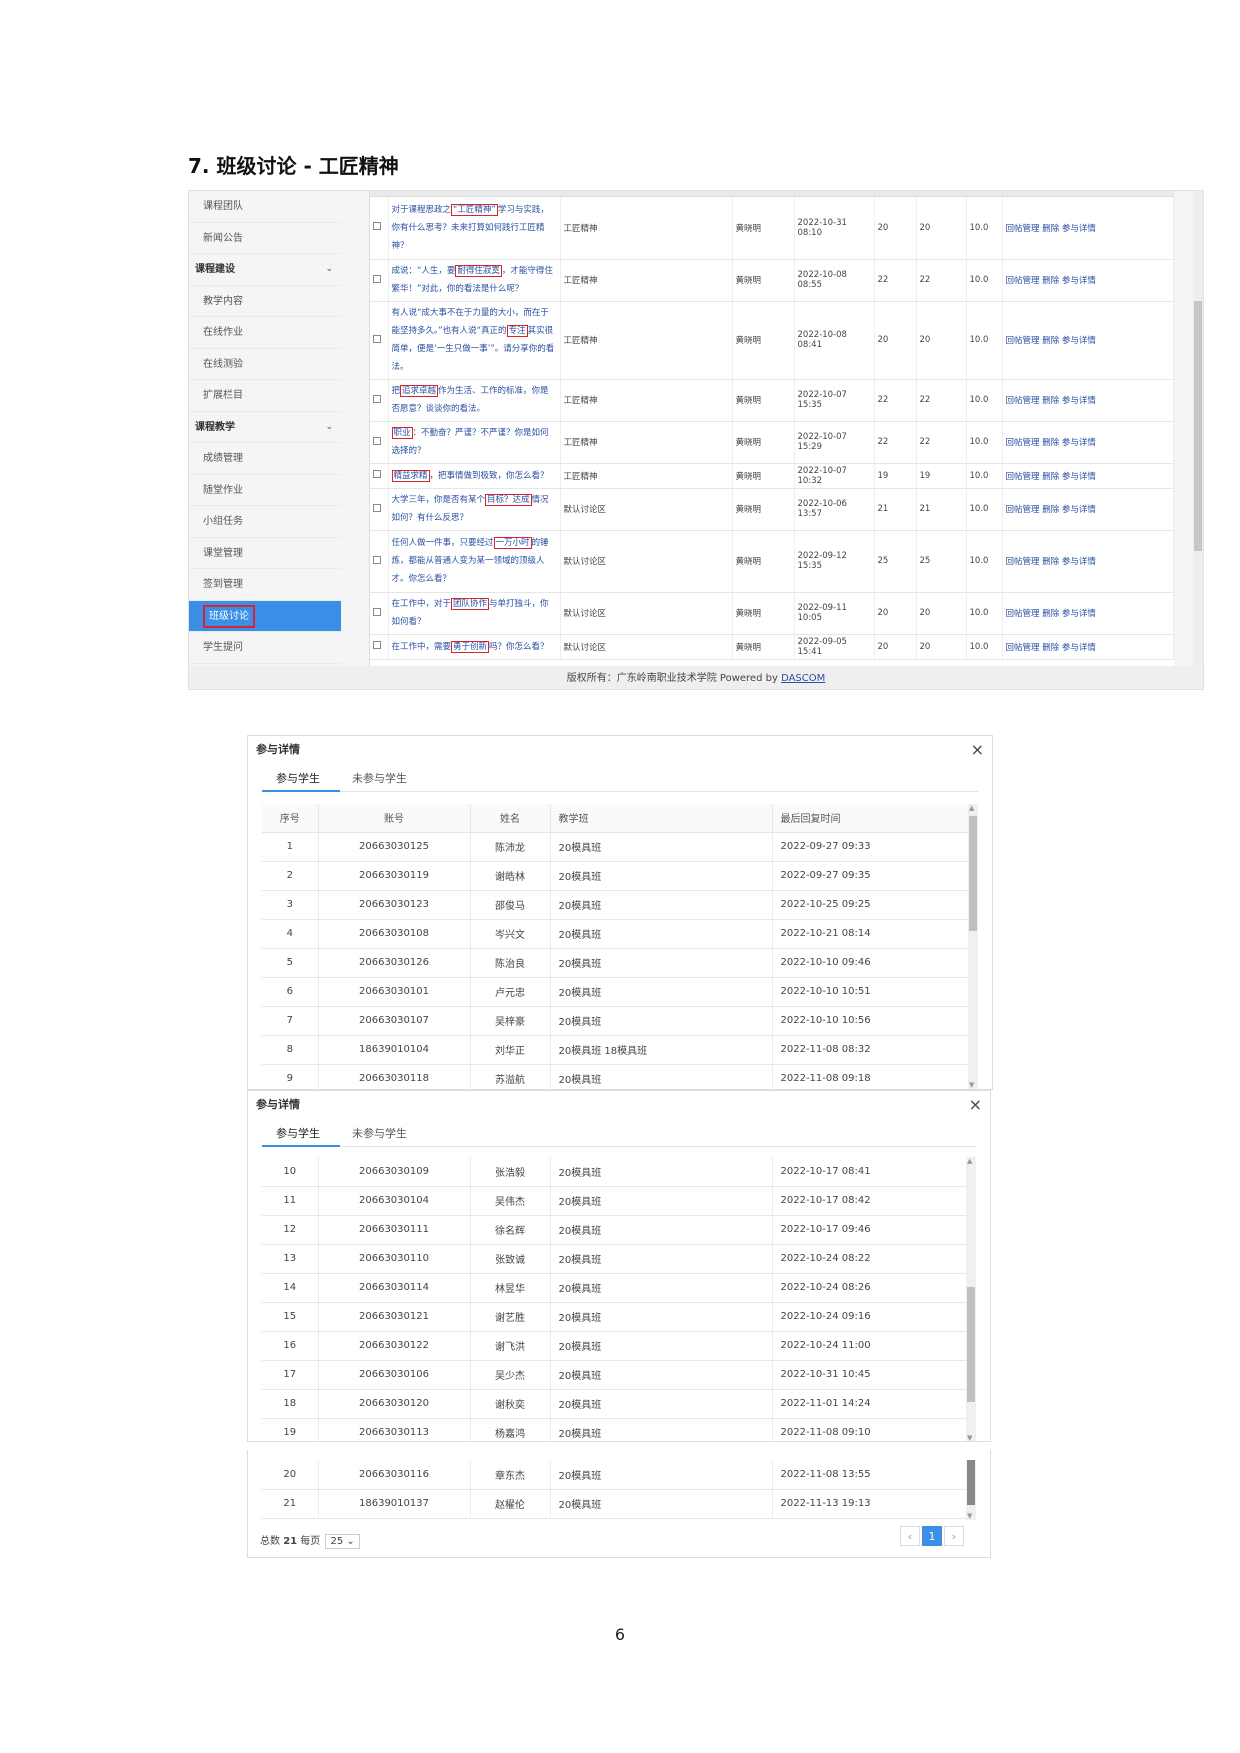 Image resolution: width=1240 pixels, height=1753 pixels. What do you see at coordinates (394, 963) in the screenshot?
I see `row-account: 20663030126` at bounding box center [394, 963].